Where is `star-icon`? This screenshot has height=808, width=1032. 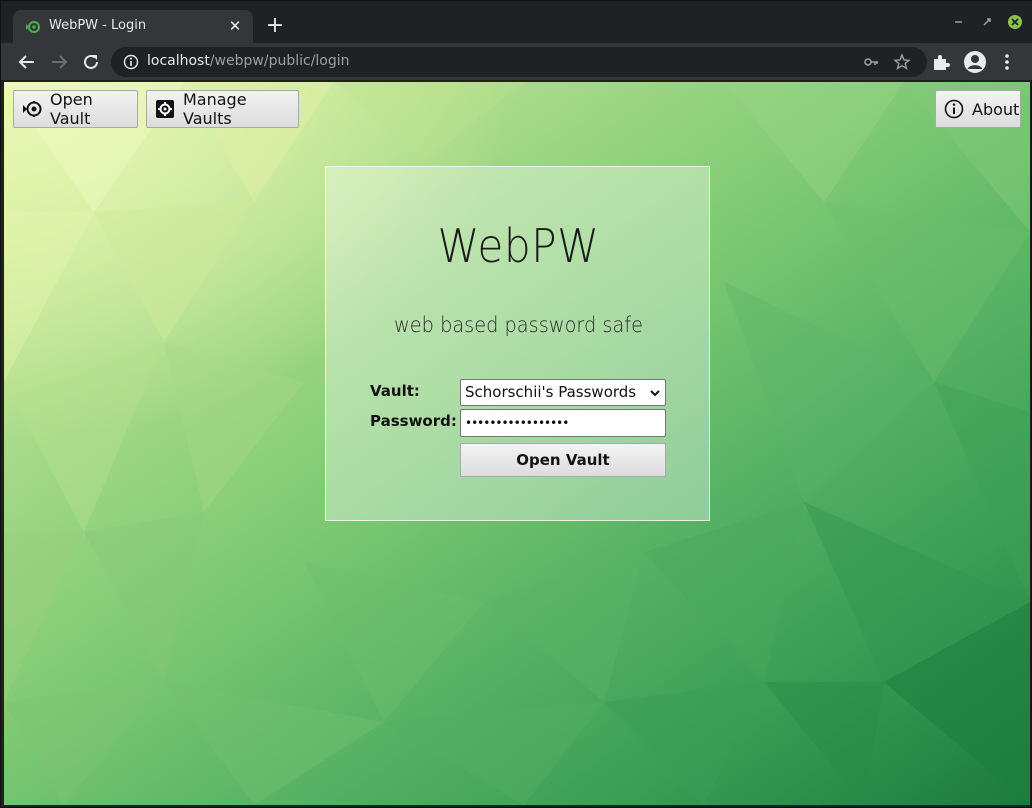 star-icon is located at coordinates (902, 62).